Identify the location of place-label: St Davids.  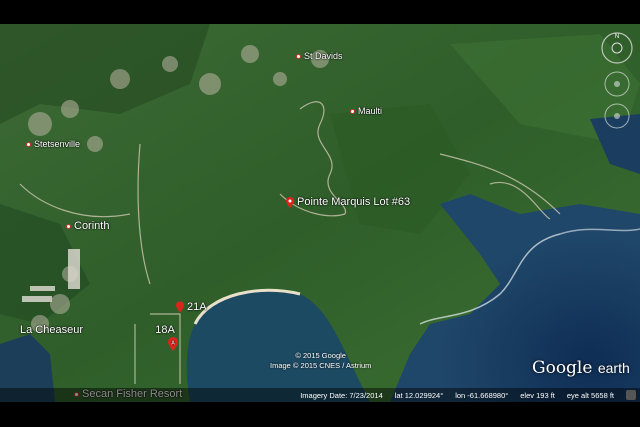
(323, 56).